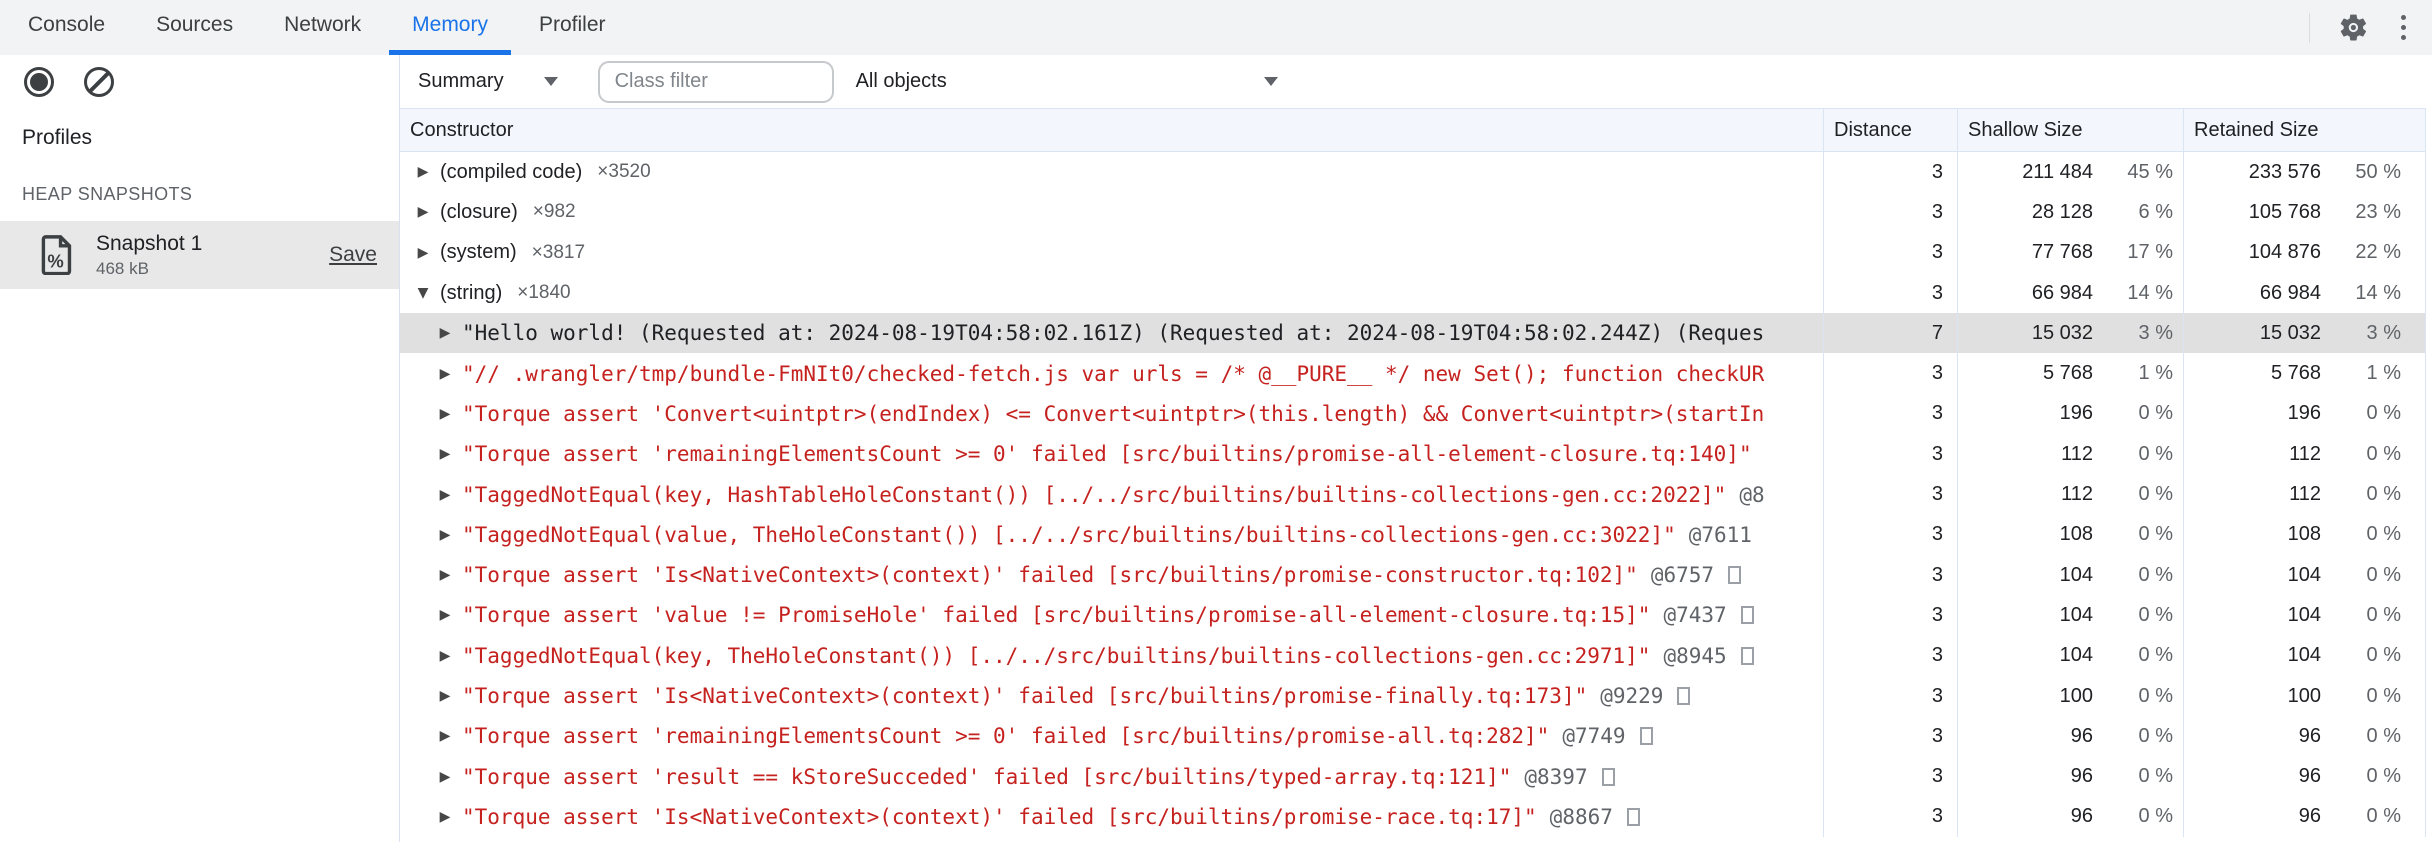  I want to click on size-value: 28 128, so click(2062, 211).